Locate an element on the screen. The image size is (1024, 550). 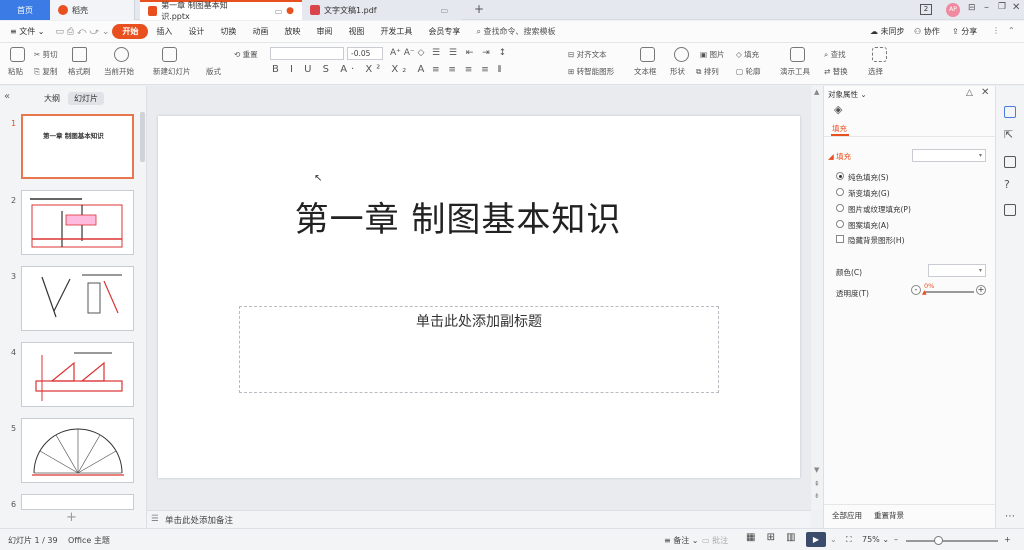
play-slideshow-button: ▶ is located at coordinates (816, 539).